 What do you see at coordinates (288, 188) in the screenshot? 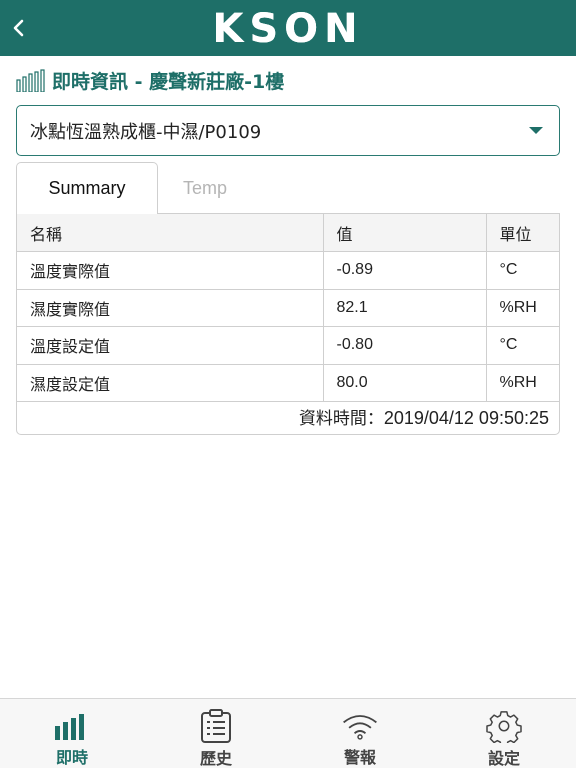
I see `tab-bar: Summary Temp` at bounding box center [288, 188].